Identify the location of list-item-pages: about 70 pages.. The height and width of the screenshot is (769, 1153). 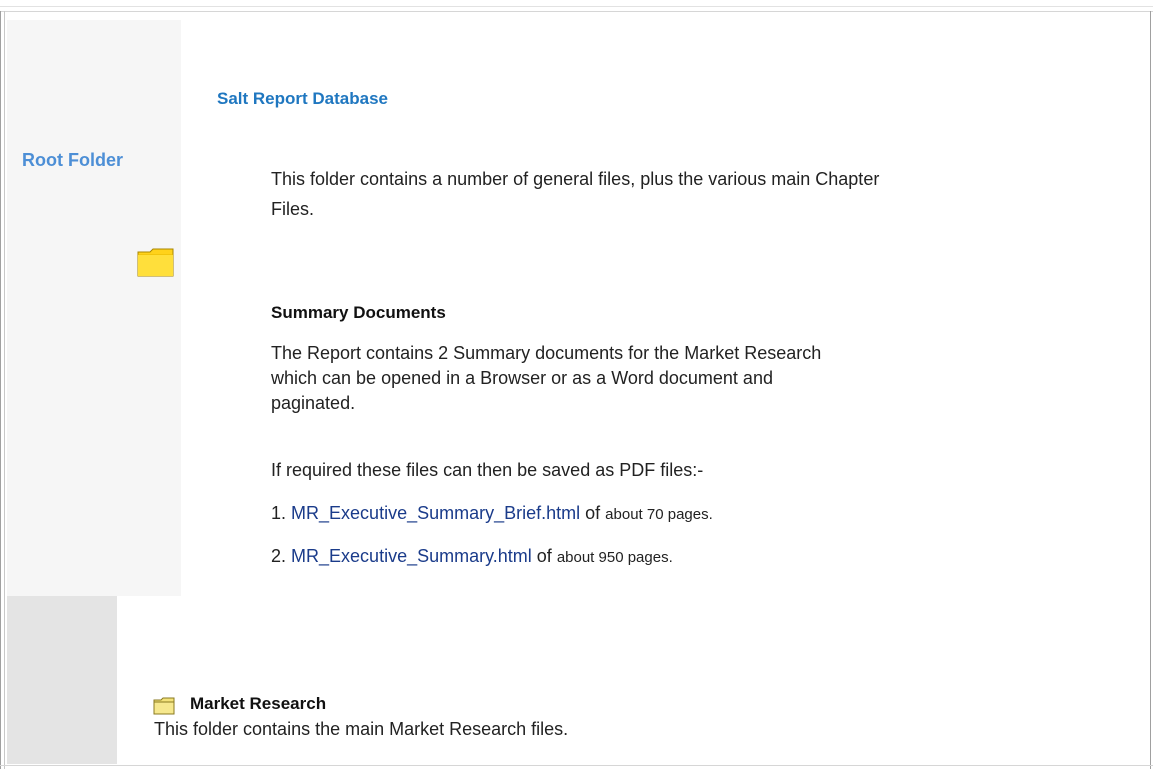
(659, 514).